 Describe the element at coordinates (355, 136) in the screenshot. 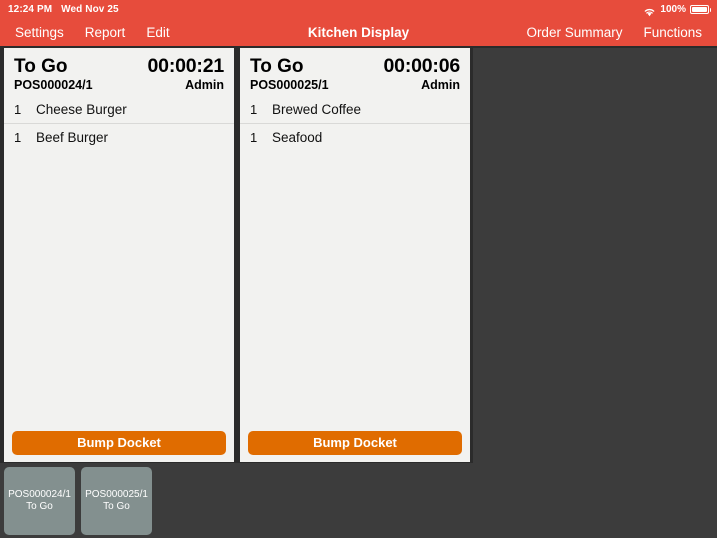

I see `docket-item: 1 Seafood` at that location.